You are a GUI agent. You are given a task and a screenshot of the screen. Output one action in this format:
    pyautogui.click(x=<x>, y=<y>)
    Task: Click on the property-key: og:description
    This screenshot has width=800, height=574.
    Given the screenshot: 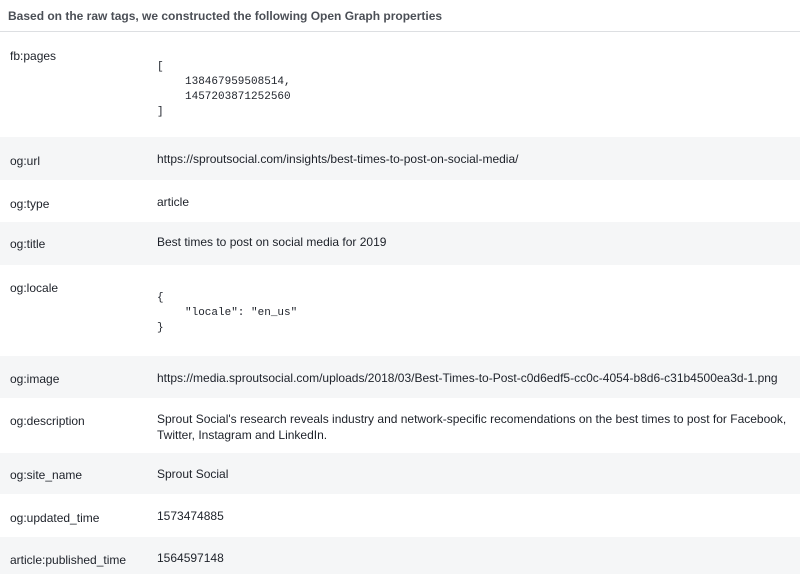 What is the action you would take?
    pyautogui.click(x=47, y=421)
    